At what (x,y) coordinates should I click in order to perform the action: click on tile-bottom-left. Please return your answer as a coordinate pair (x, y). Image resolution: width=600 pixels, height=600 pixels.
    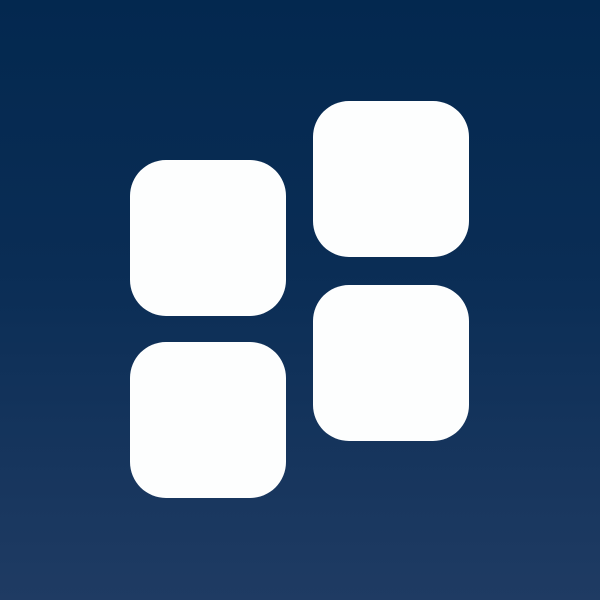
    Looking at the image, I should click on (208, 420).